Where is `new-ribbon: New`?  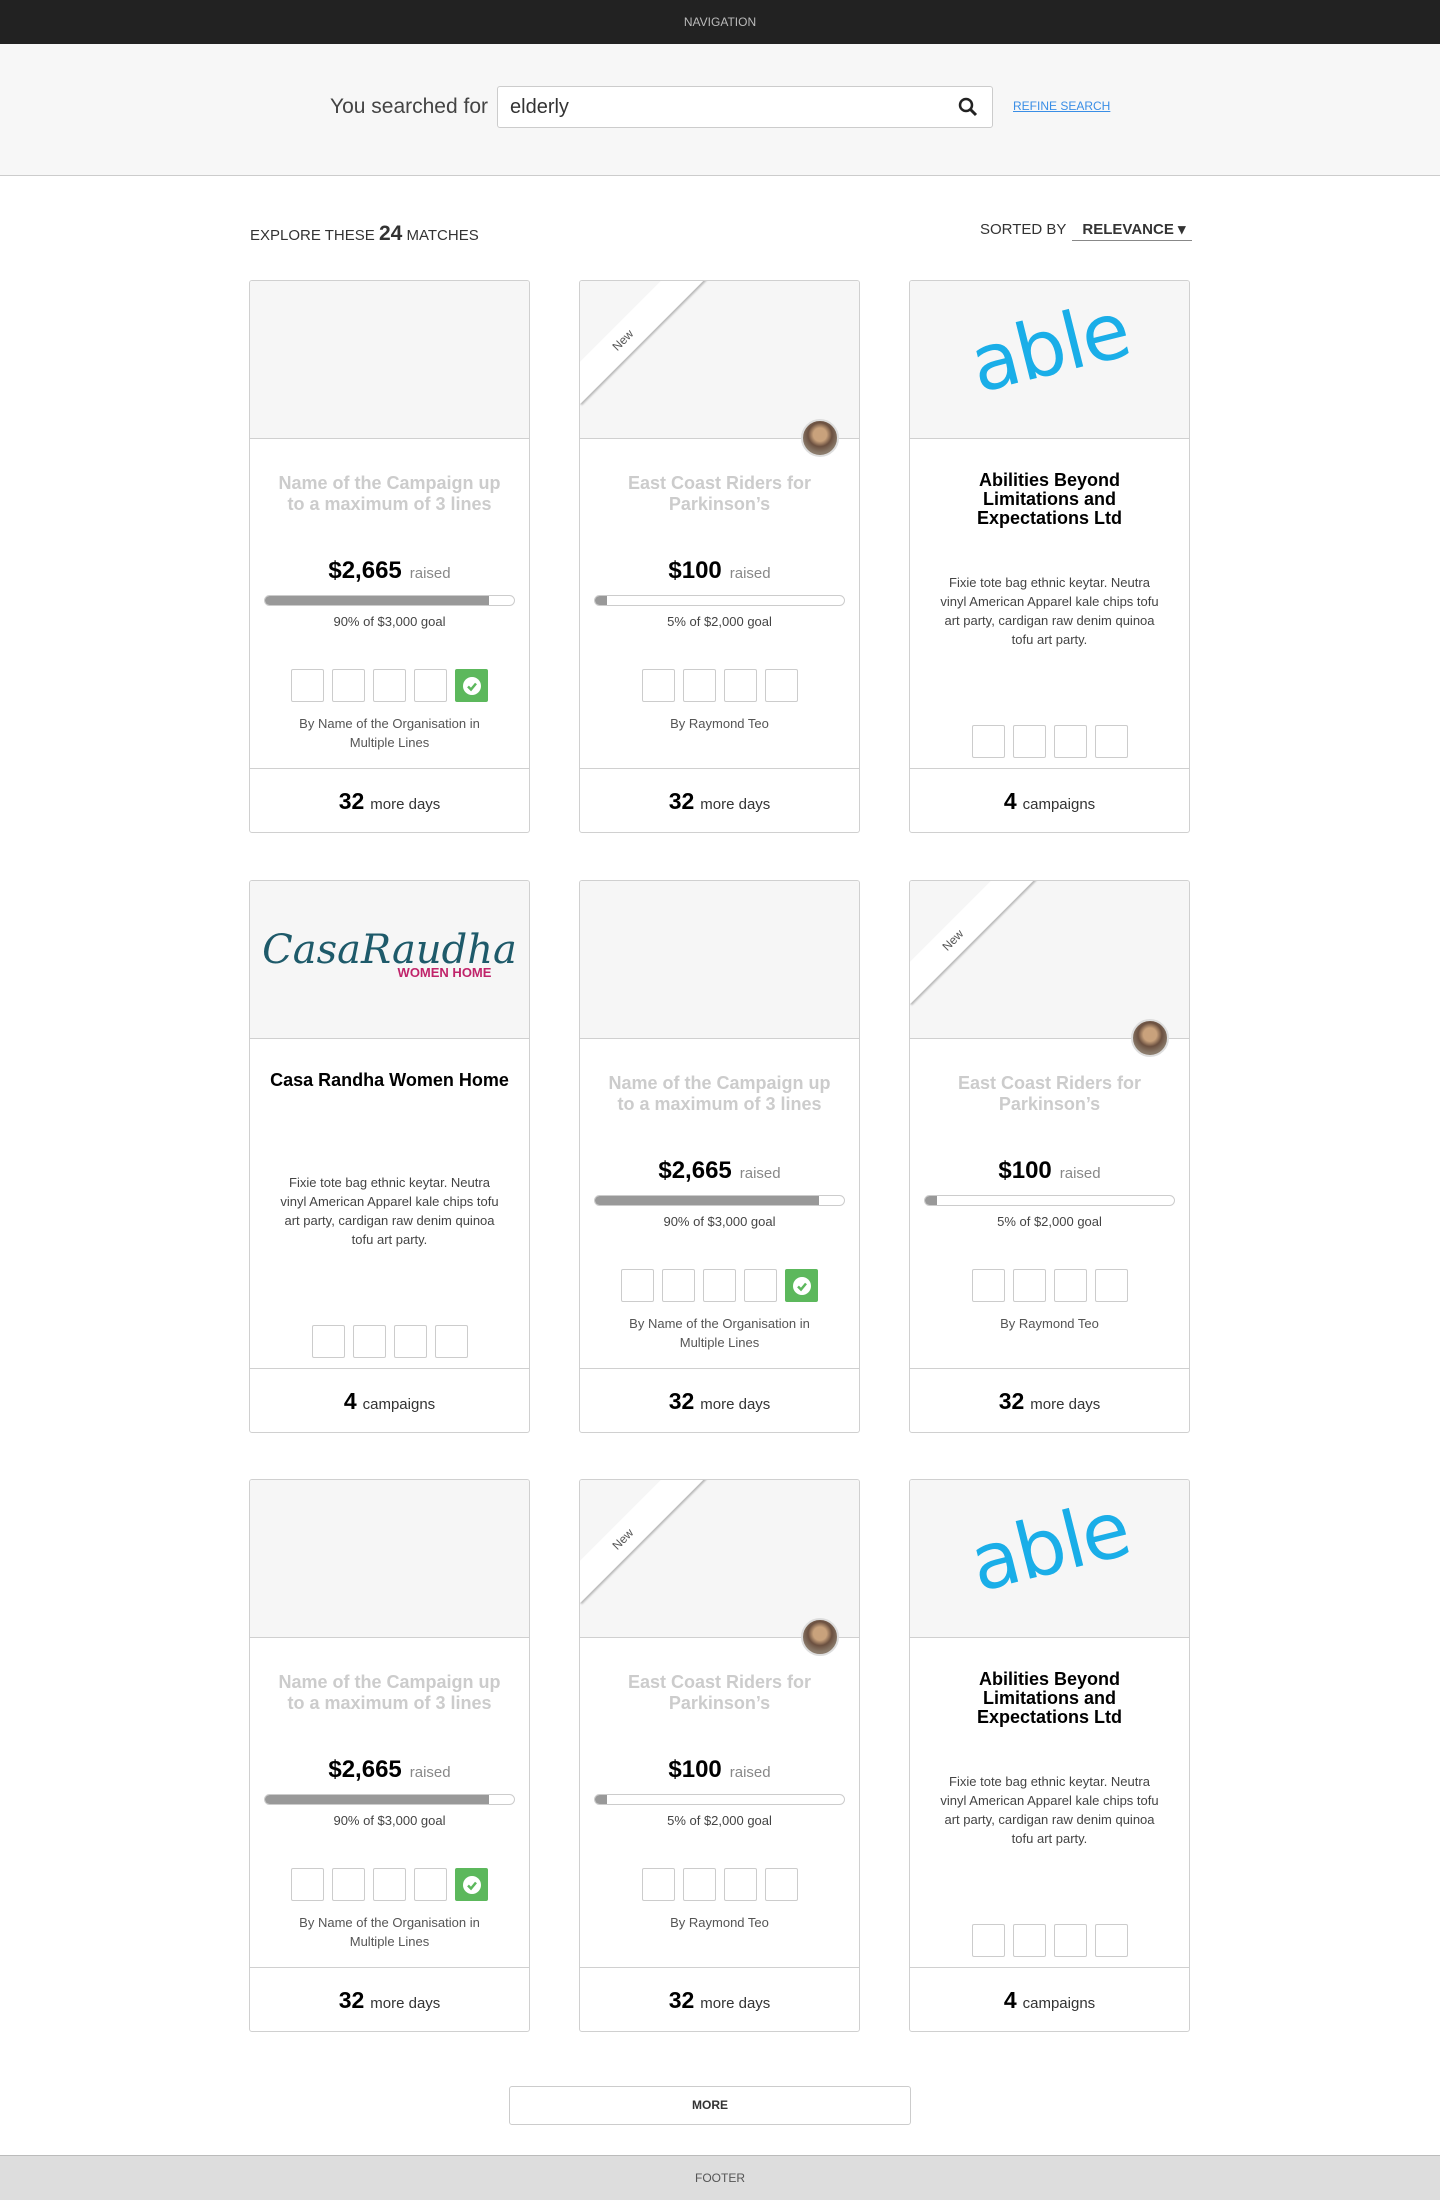
new-ribbon: New is located at coordinates (977, 942).